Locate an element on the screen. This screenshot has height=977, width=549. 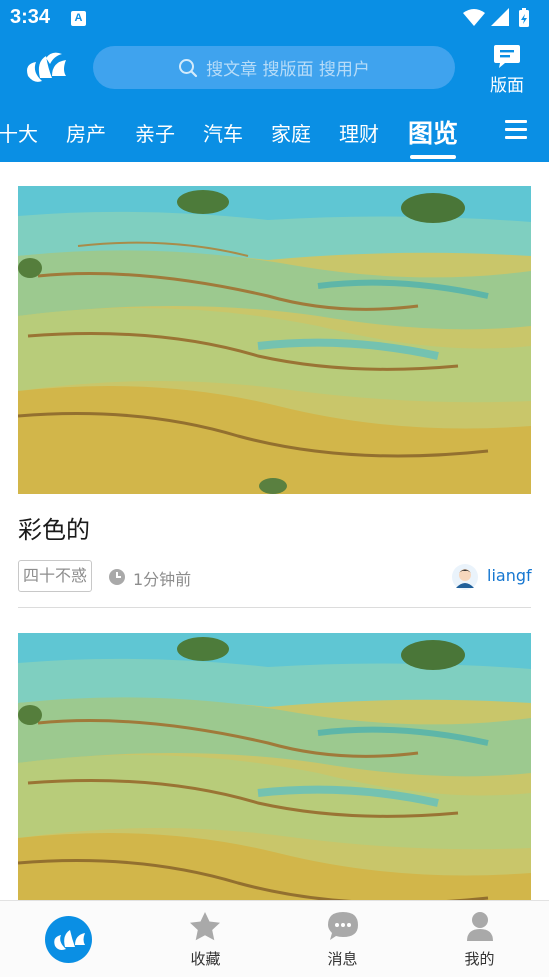
bottom-nav: 收藏 消息 我的 is located at coordinates (274, 938).